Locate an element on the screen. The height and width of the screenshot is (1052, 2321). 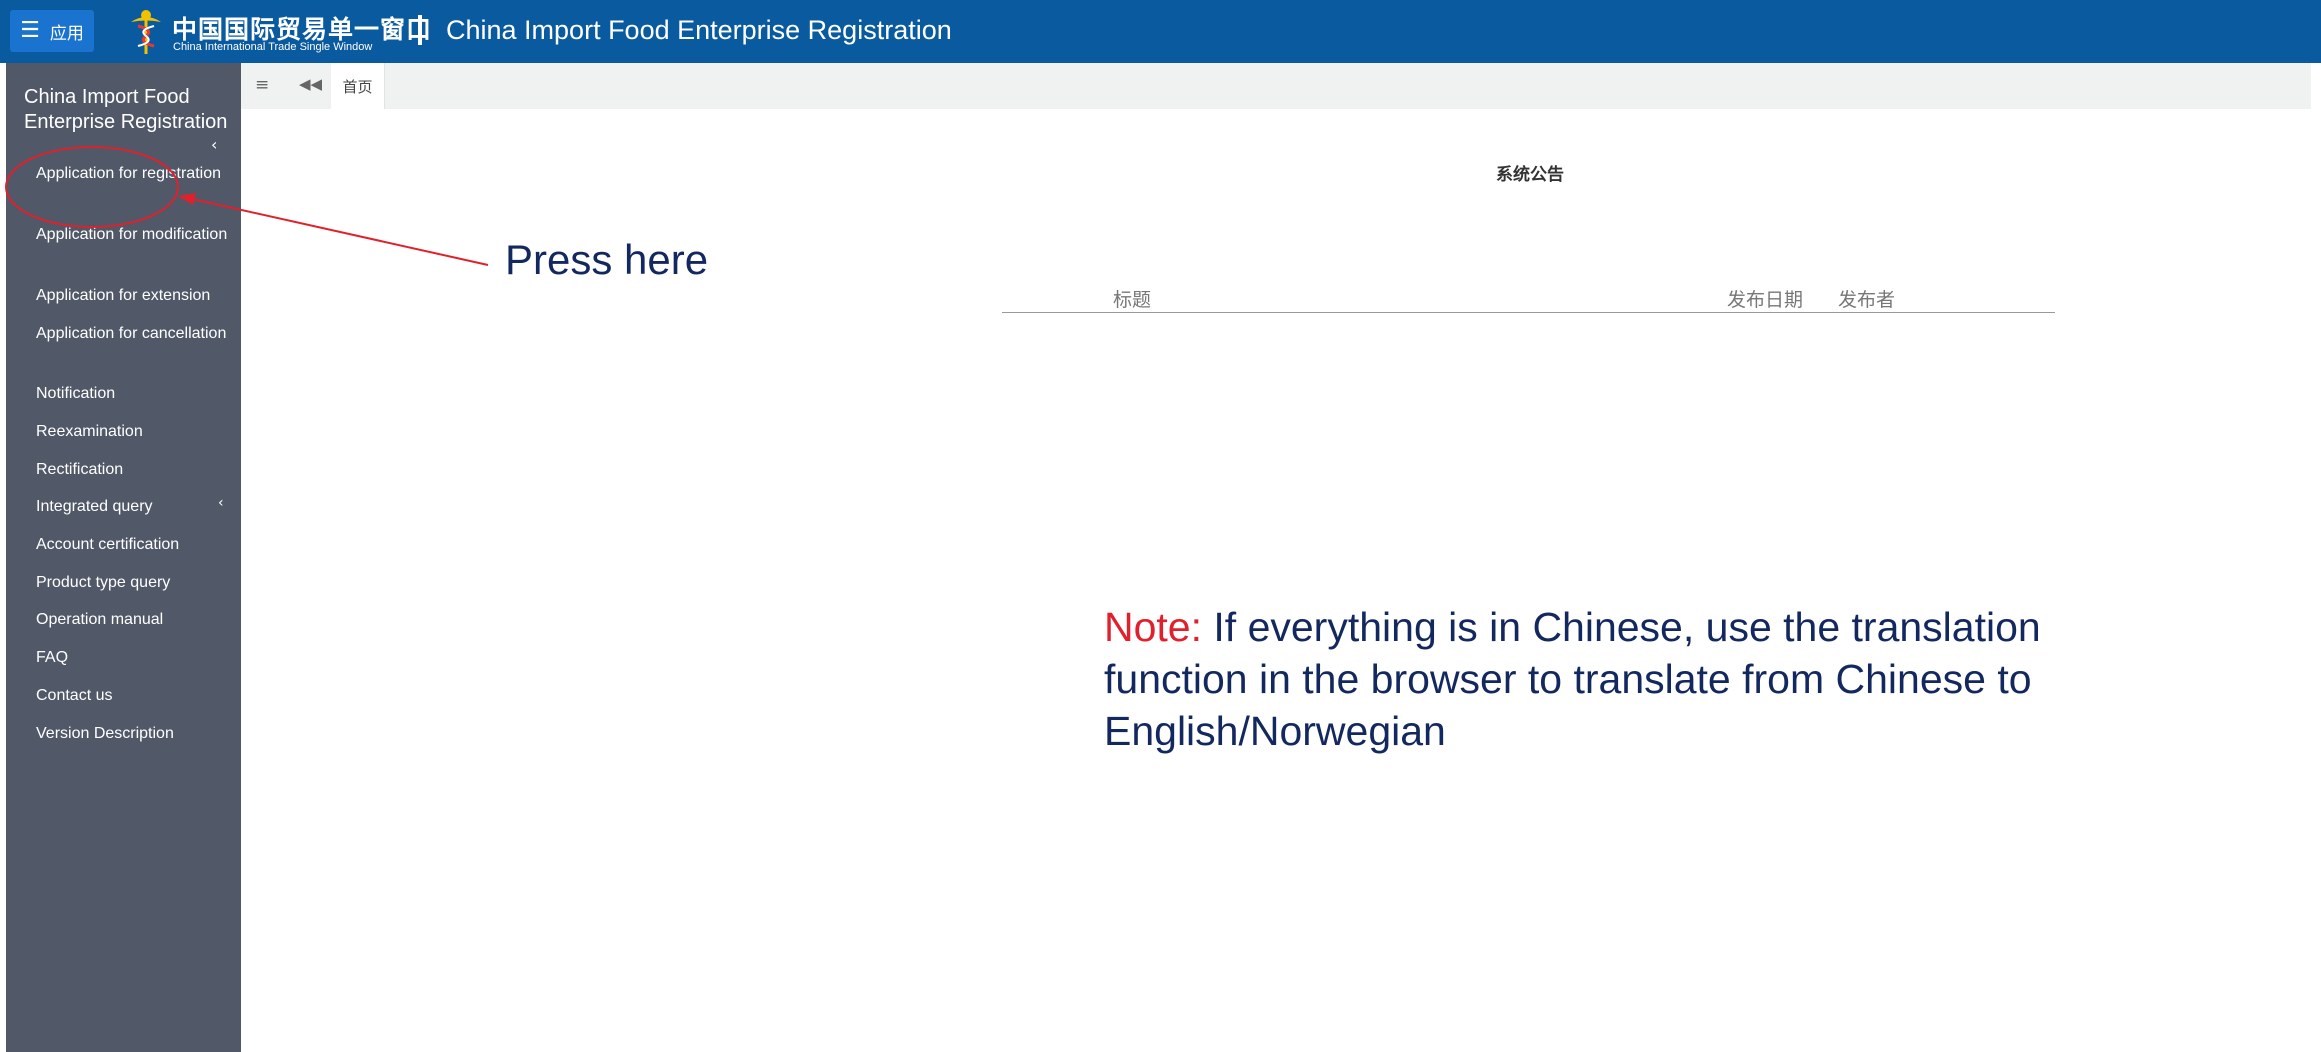
annotation-overlay is located at coordinates (247, 206).